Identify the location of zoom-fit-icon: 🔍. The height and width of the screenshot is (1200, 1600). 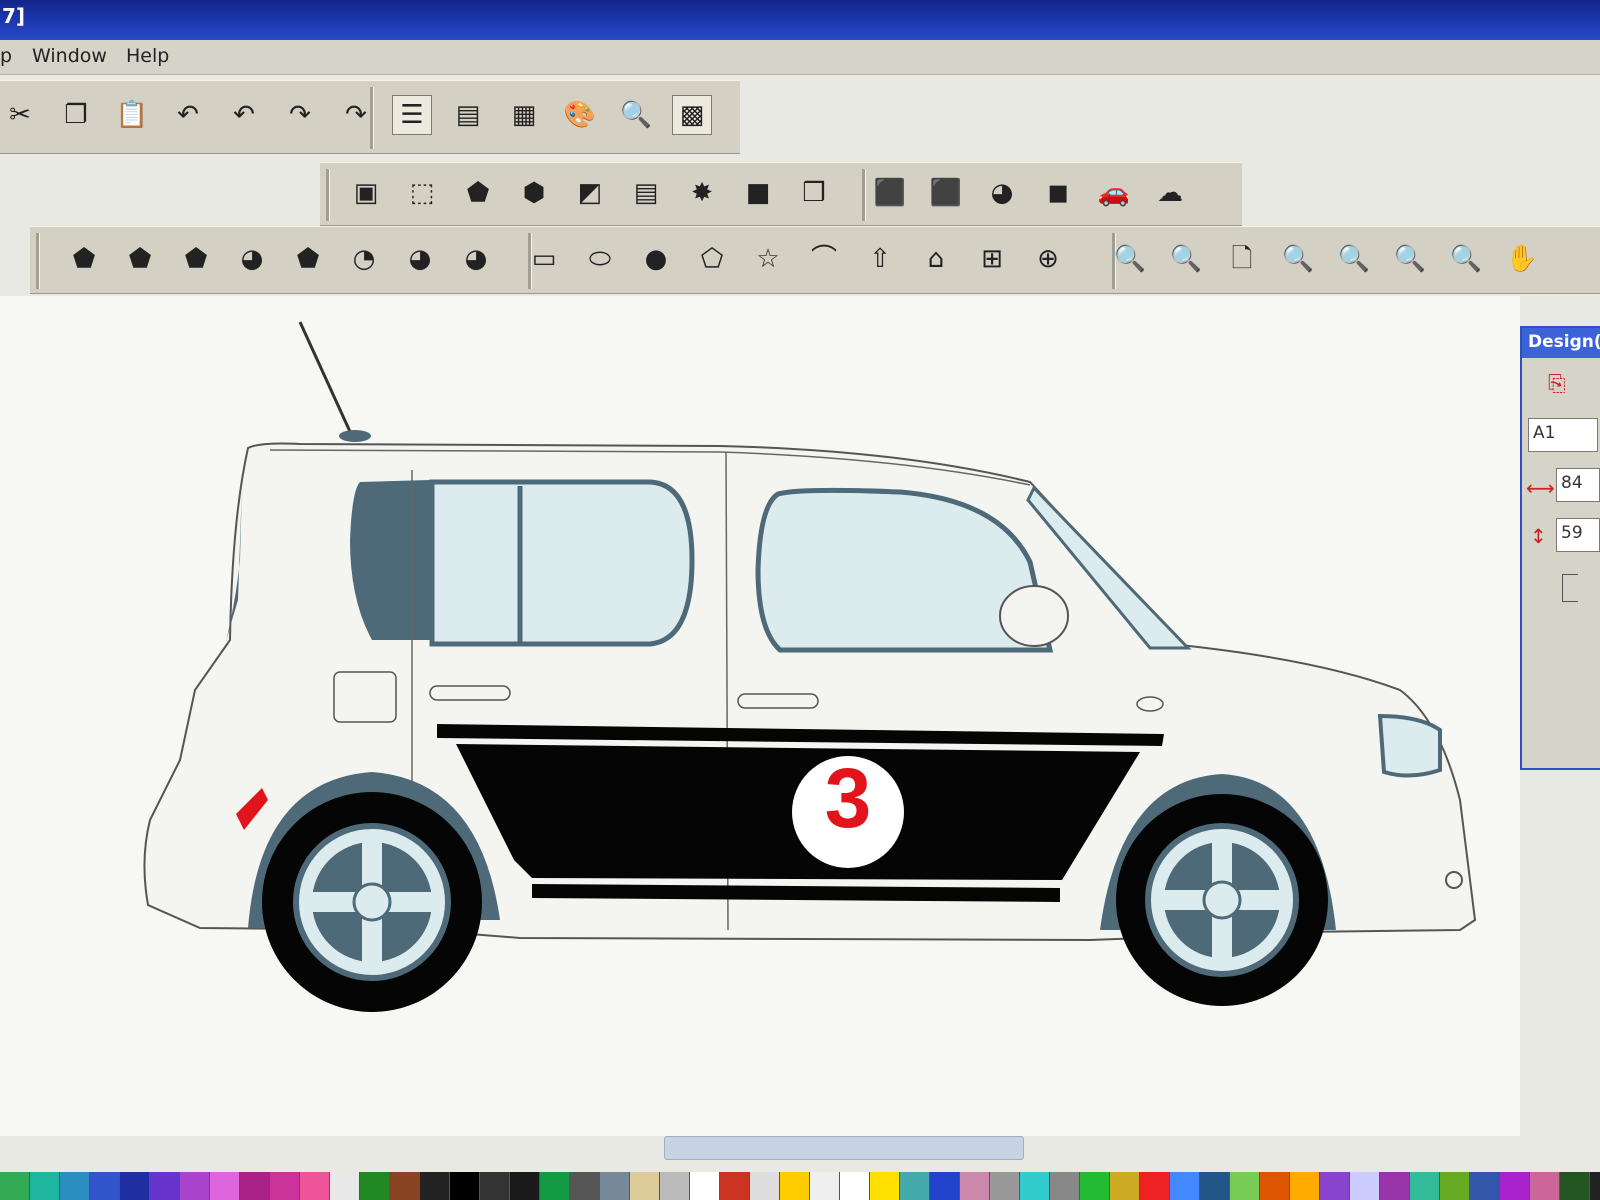
(1130, 259).